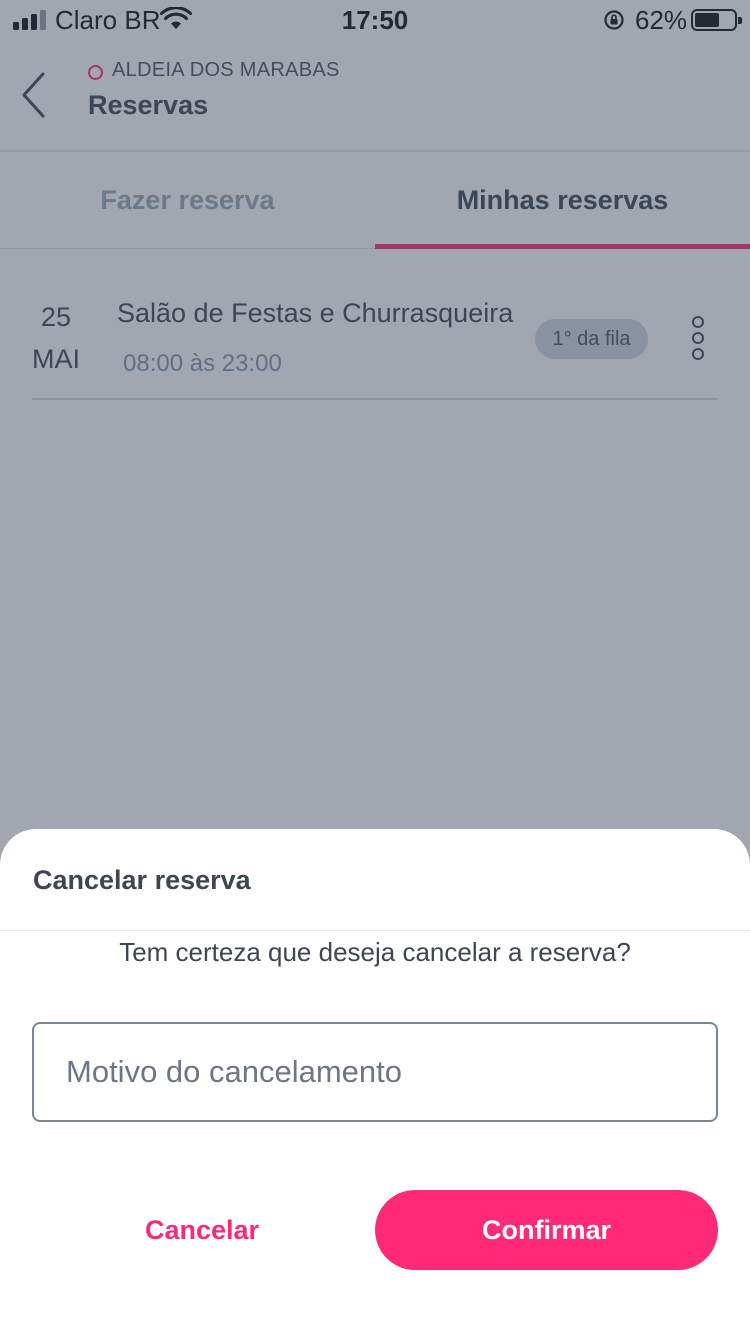  What do you see at coordinates (375, 930) in the screenshot?
I see `sheet-divider` at bounding box center [375, 930].